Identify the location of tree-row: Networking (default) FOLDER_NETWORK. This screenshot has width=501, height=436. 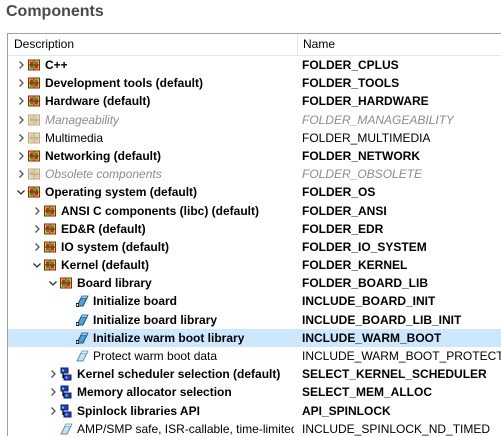
(254, 156).